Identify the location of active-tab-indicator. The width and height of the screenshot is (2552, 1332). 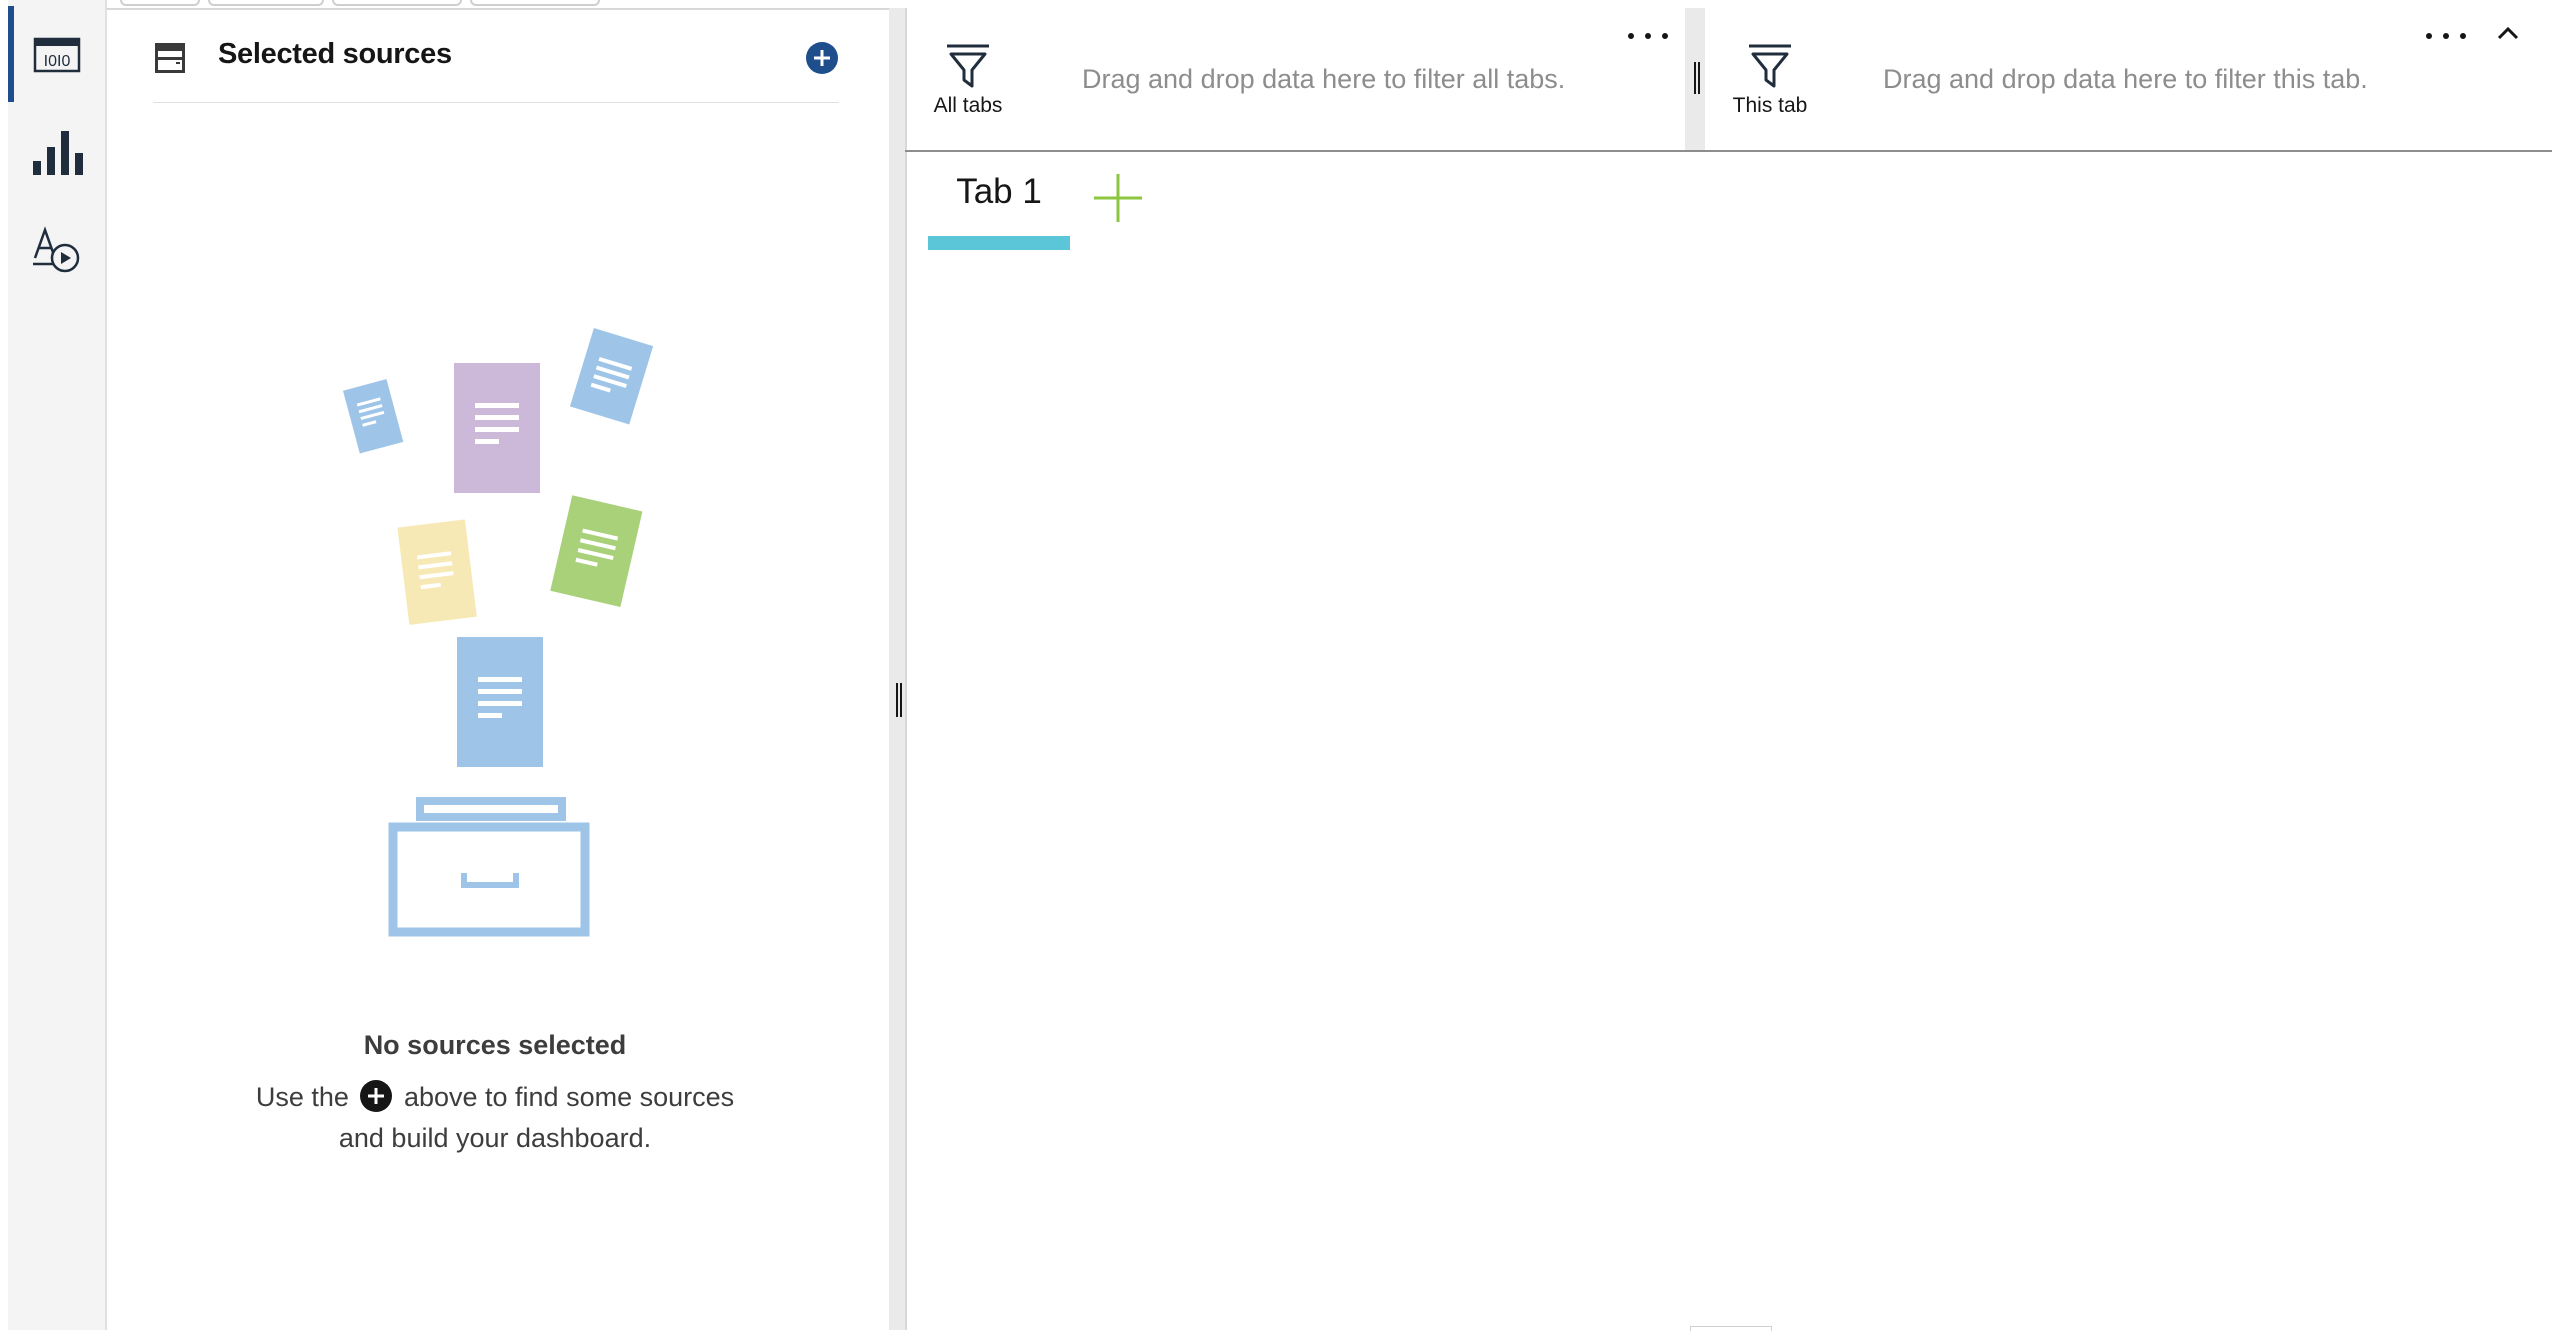
(999, 243).